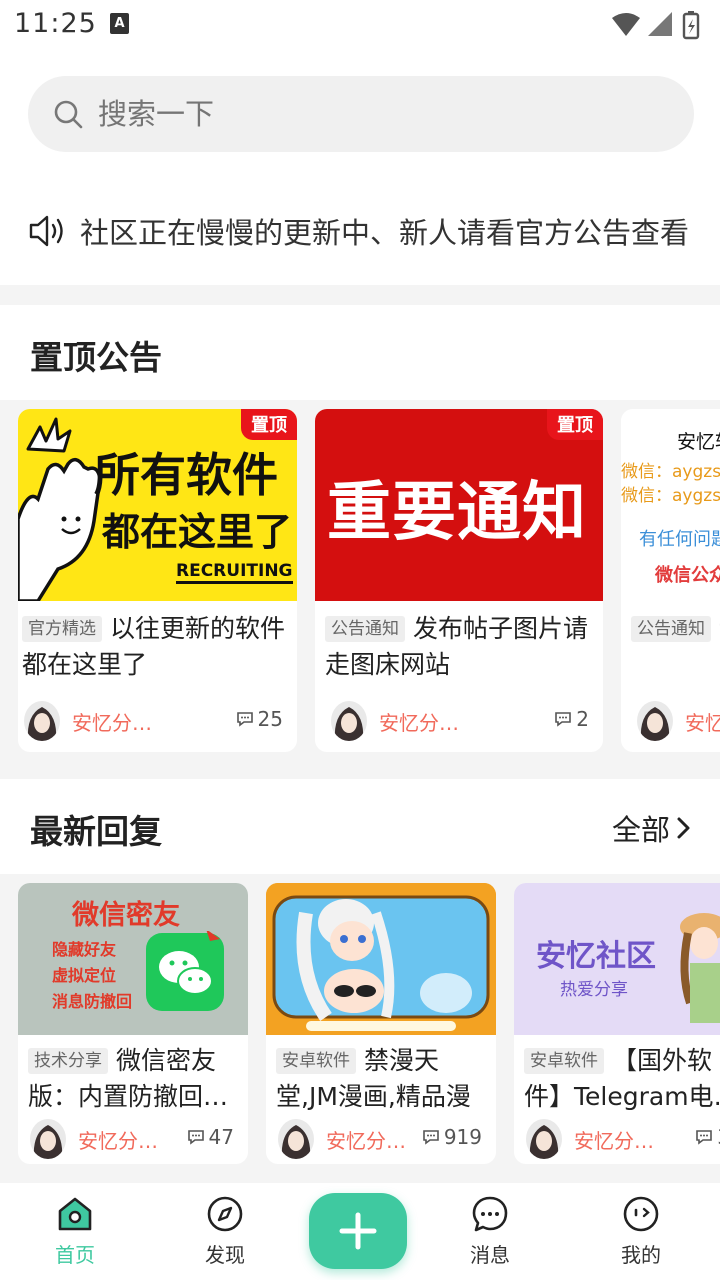 Image resolution: width=720 pixels, height=1280 pixels. I want to click on search-bar, so click(361, 114).